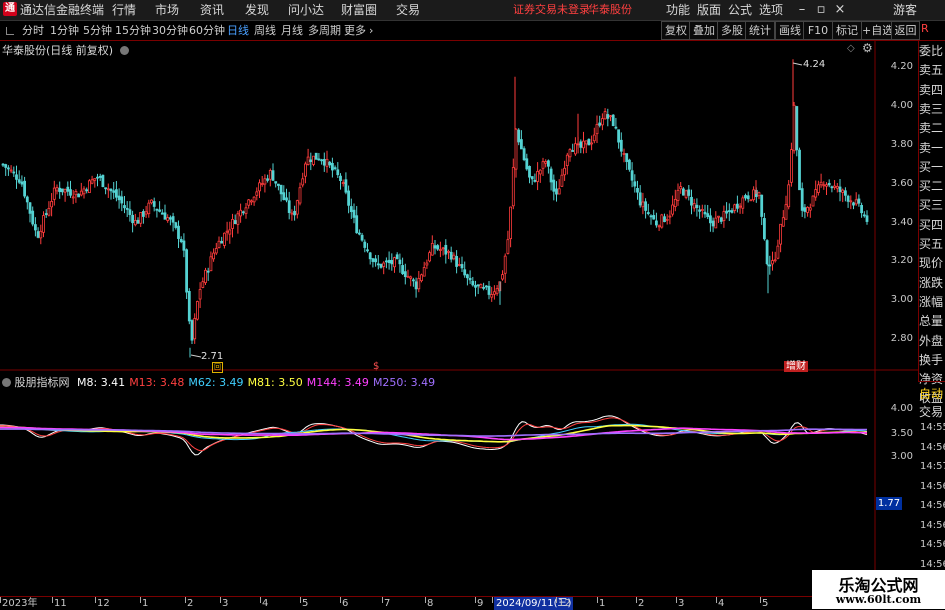 The image size is (945, 610). What do you see at coordinates (796, 366) in the screenshot?
I see `zengcai-marker: 增财` at bounding box center [796, 366].